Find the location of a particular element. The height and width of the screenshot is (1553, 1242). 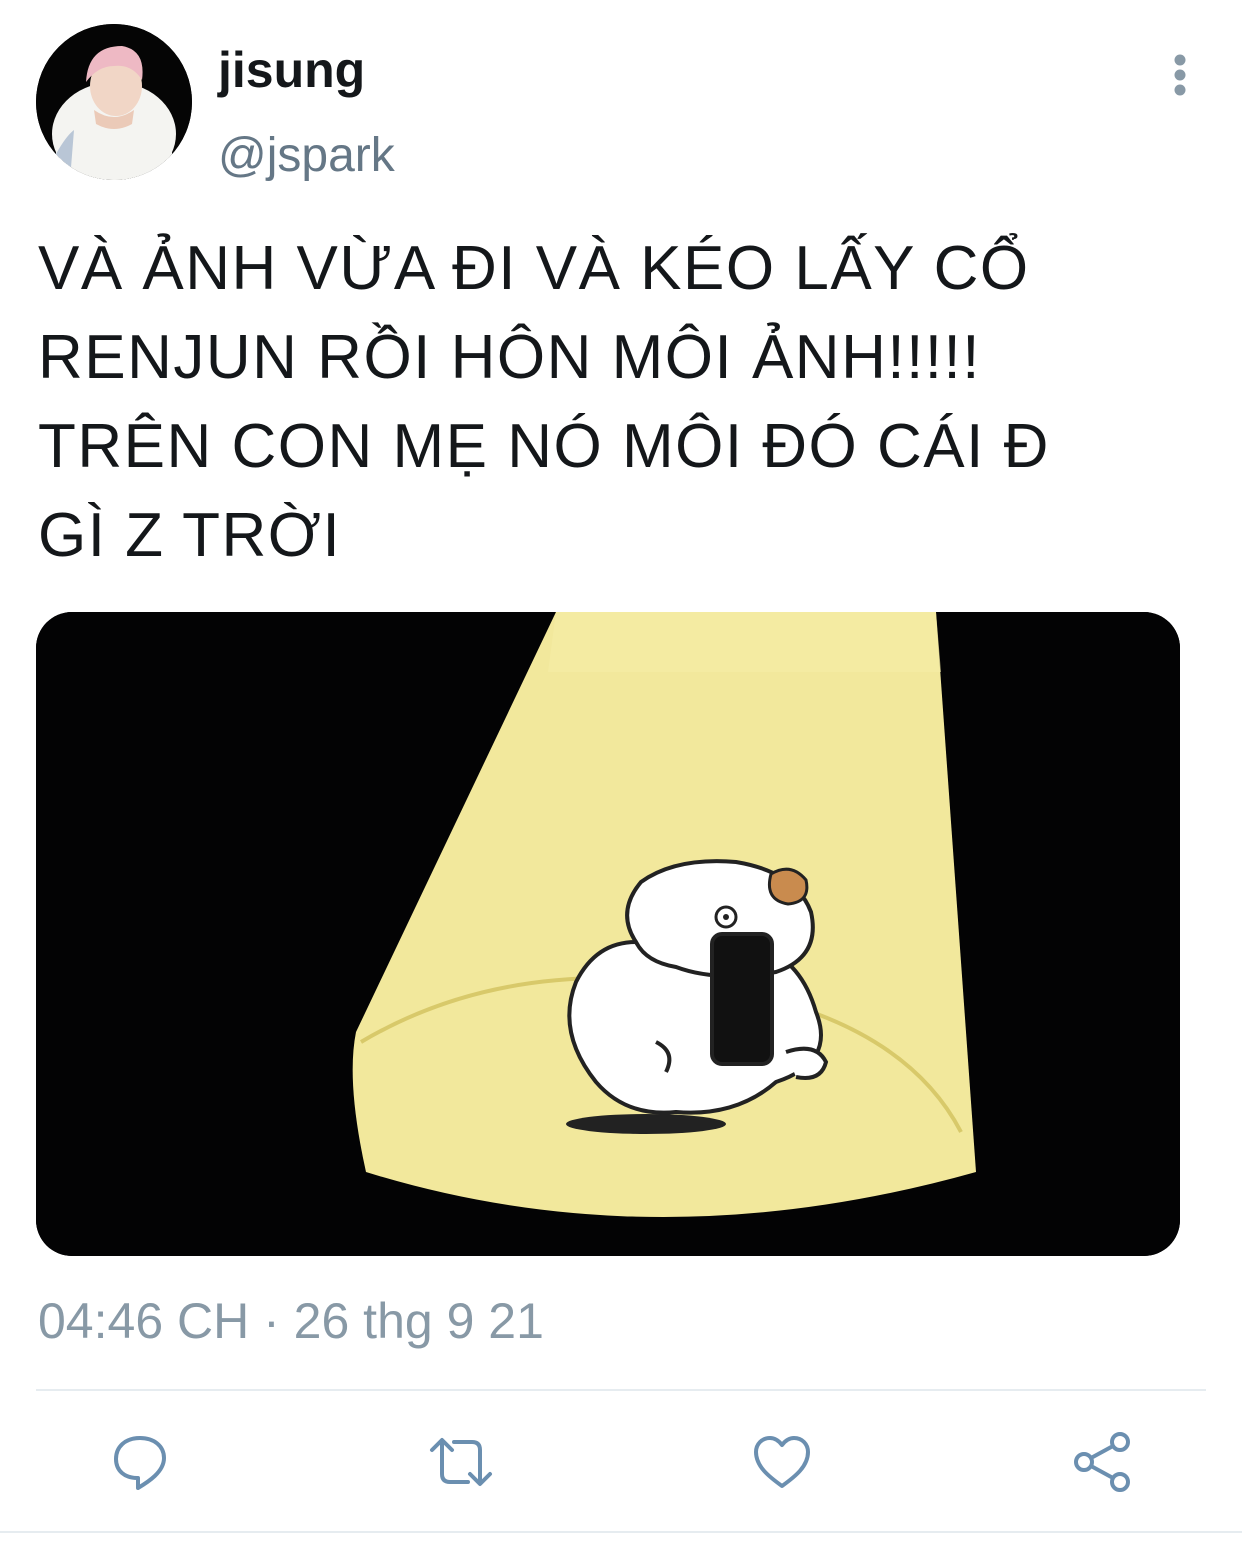

retweet-icon is located at coordinates (461, 1462).